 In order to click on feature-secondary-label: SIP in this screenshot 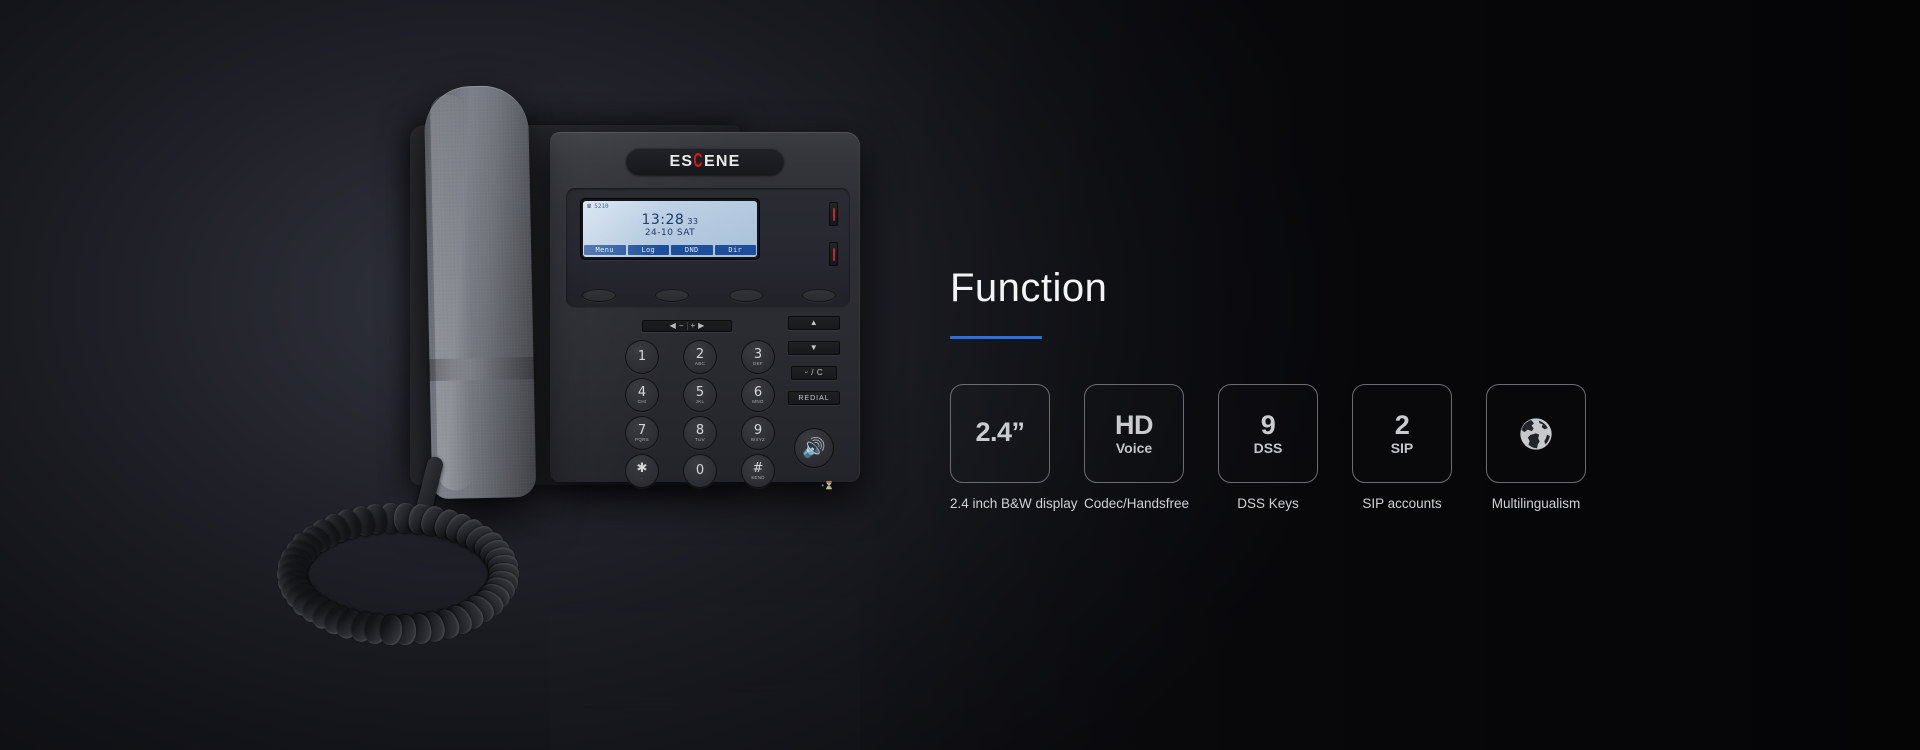, I will do `click(1402, 448)`.